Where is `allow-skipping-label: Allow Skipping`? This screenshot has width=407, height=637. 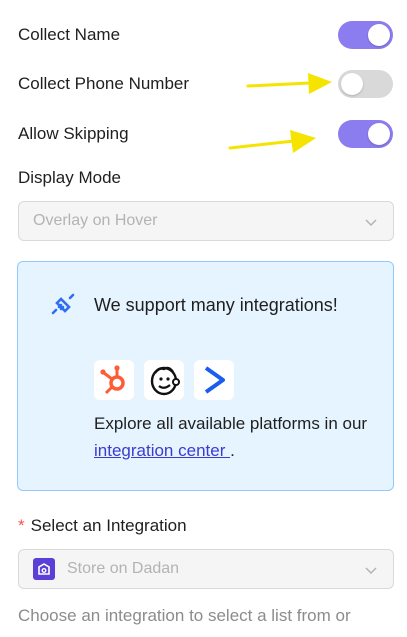 allow-skipping-label: Allow Skipping is located at coordinates (73, 133).